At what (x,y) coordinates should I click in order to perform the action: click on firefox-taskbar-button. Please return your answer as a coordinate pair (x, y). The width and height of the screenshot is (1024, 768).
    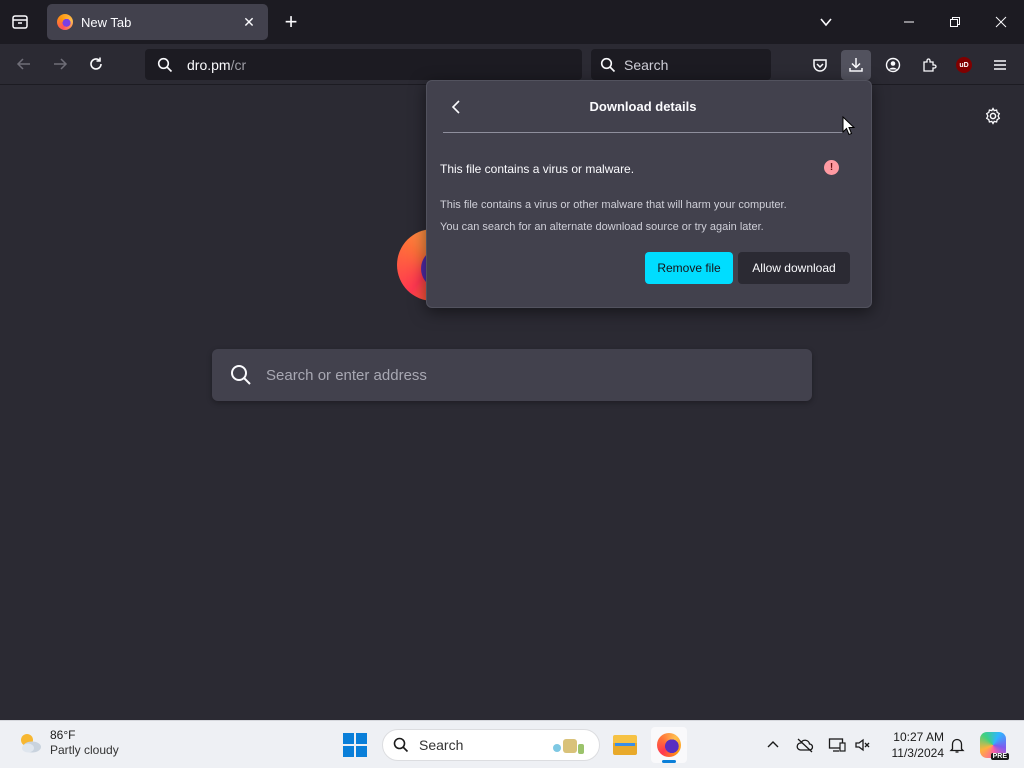
    Looking at the image, I should click on (669, 745).